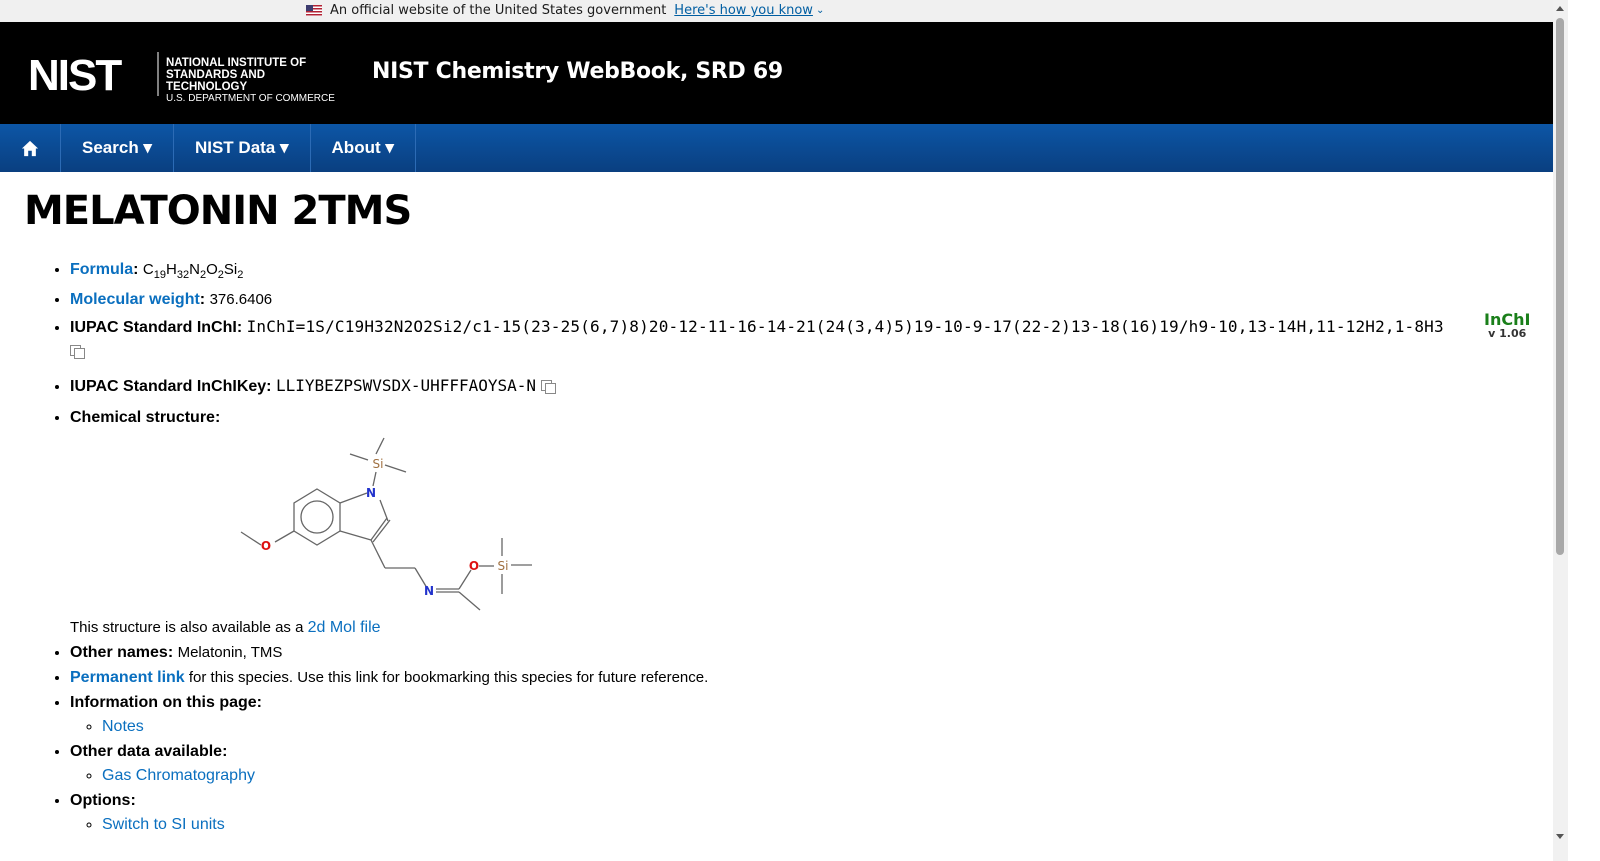 Image resolution: width=1600 pixels, height=861 pixels. Describe the element at coordinates (171, 386) in the screenshot. I see `inchikey-label: IUPAC Standard InChIKey:` at that location.